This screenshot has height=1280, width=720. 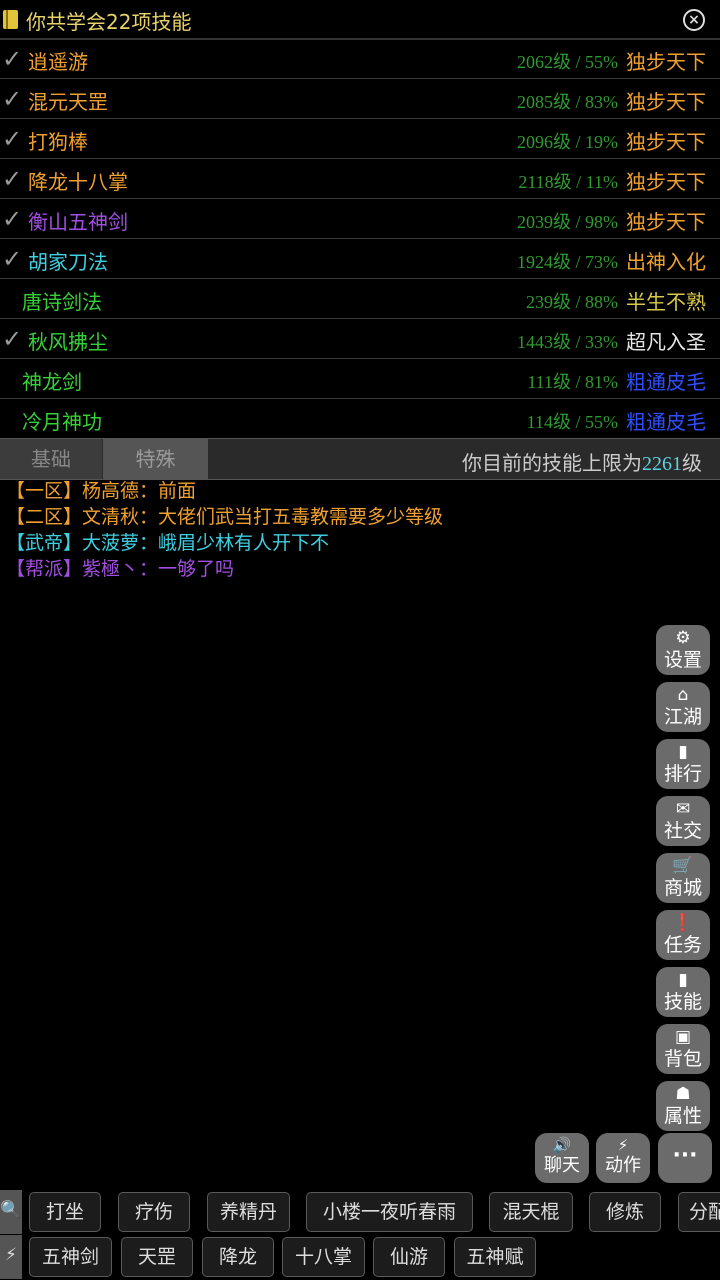 I want to click on bottom-button-label: 聊天, so click(x=562, y=1165).